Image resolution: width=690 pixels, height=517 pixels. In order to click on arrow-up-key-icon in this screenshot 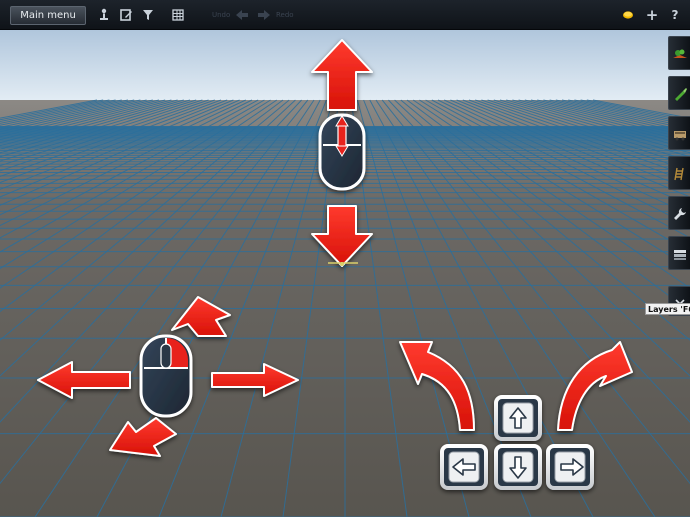, I will do `click(518, 418)`.